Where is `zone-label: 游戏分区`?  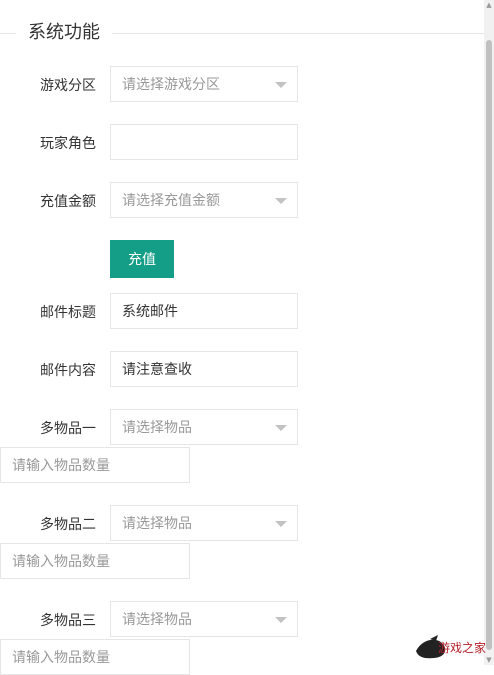
zone-label: 游戏分区 is located at coordinates (68, 86).